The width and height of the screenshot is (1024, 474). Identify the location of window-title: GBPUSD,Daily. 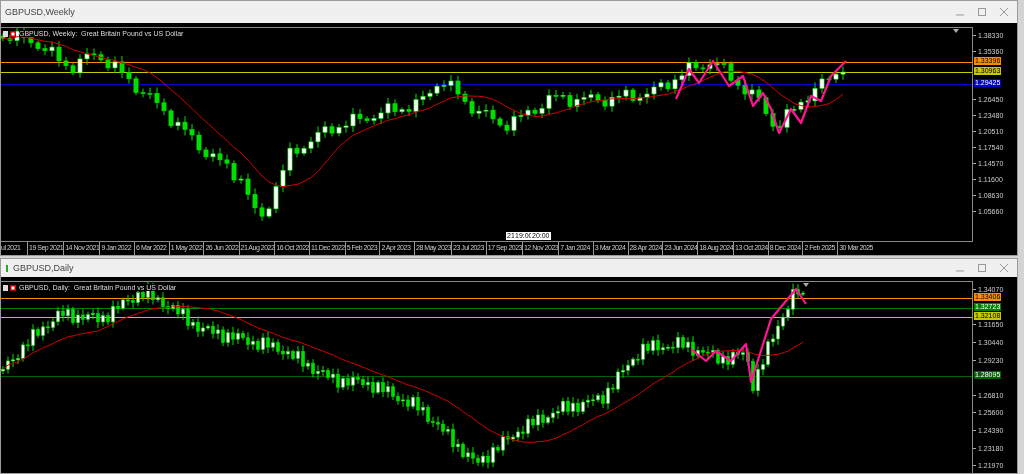
(44, 268).